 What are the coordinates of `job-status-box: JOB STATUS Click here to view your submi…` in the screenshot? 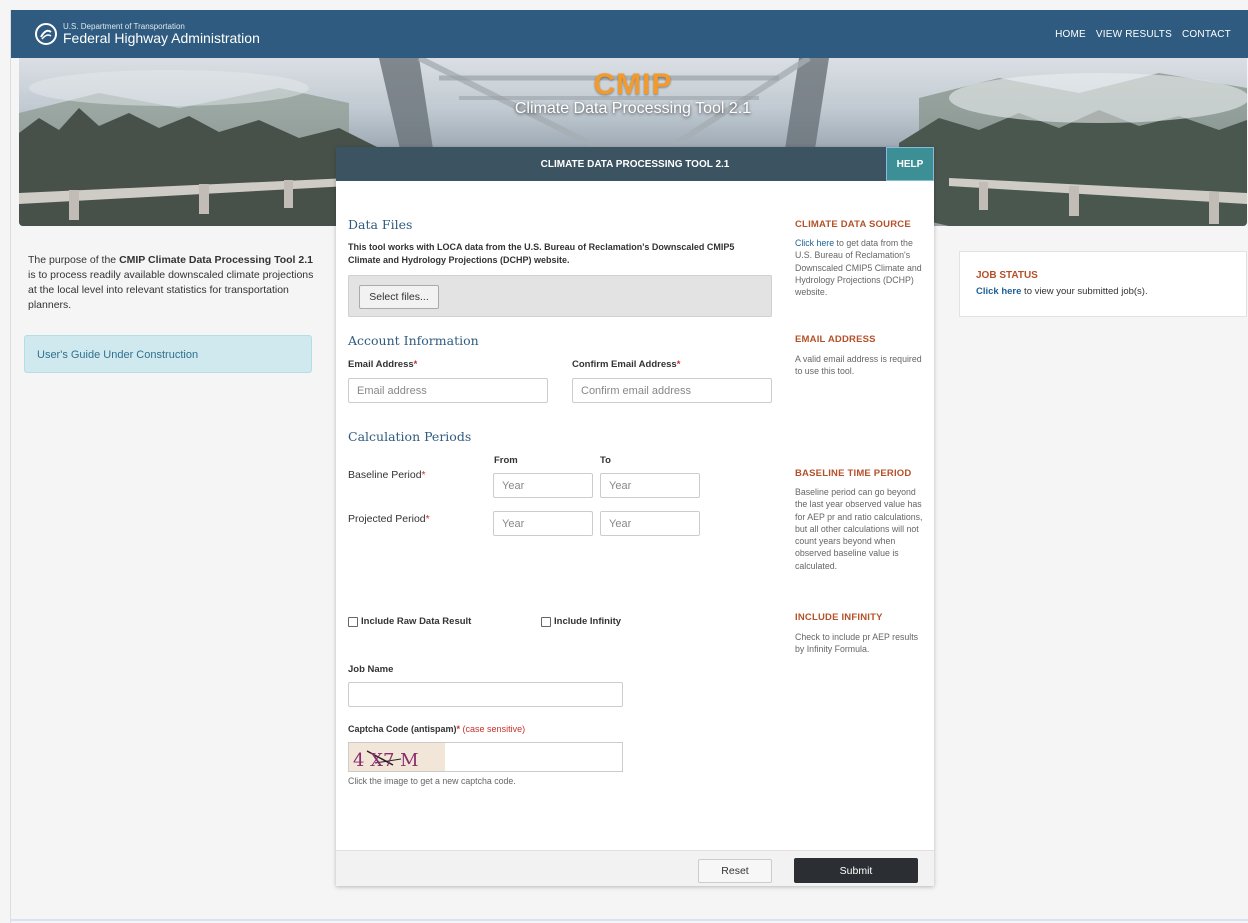 It's located at (1103, 284).